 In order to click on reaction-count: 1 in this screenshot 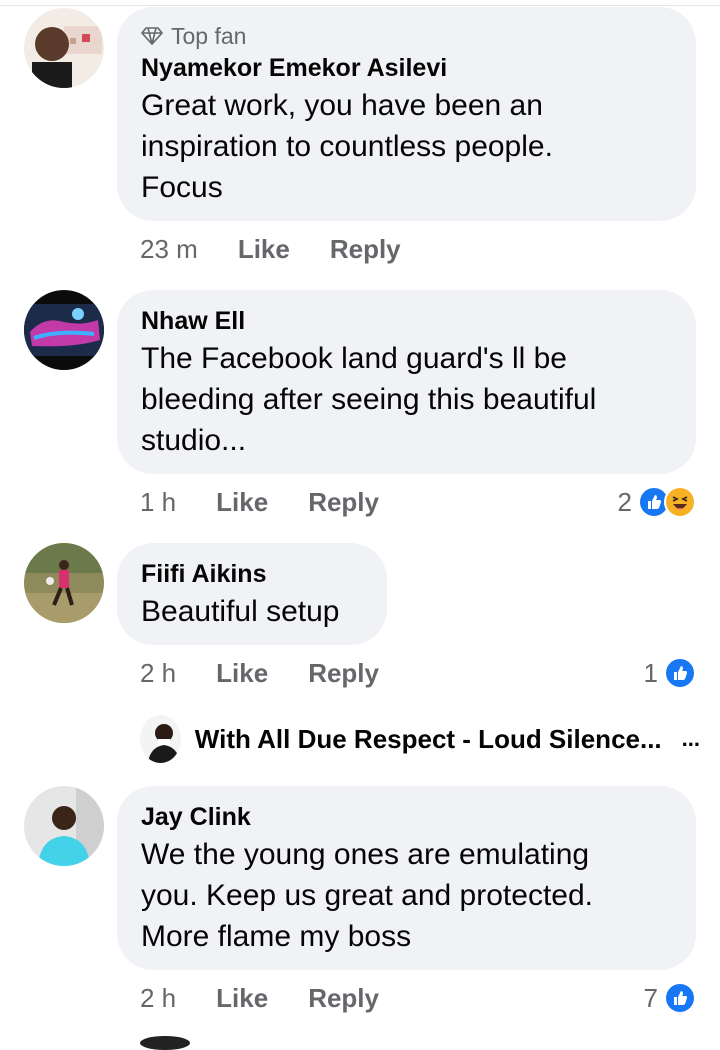, I will do `click(650, 672)`.